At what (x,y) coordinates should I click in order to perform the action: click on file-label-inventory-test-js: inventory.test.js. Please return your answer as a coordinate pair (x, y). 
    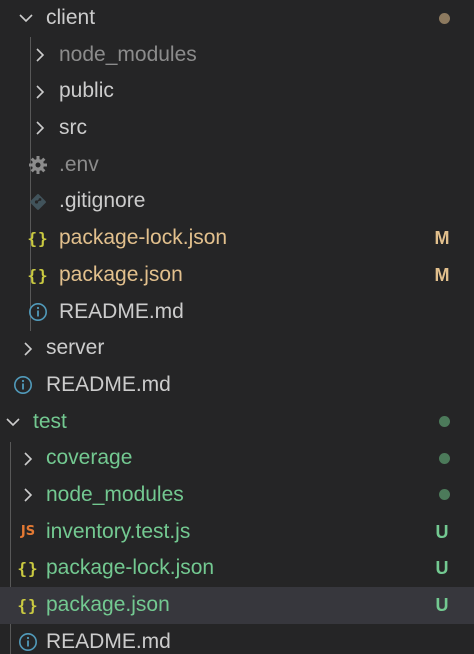
    Looking at the image, I should click on (118, 531).